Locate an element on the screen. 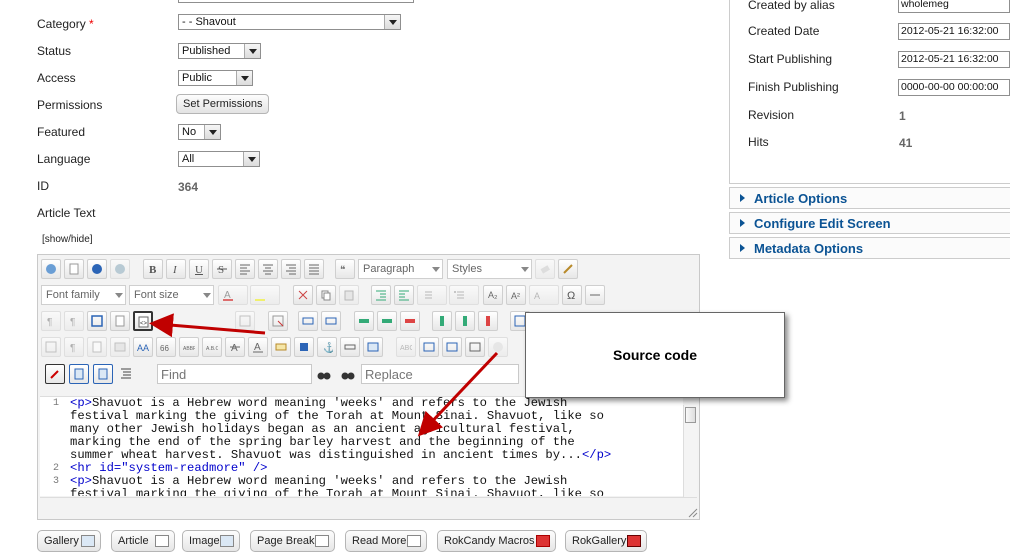  source-code-callout: Source code is located at coordinates (655, 355).